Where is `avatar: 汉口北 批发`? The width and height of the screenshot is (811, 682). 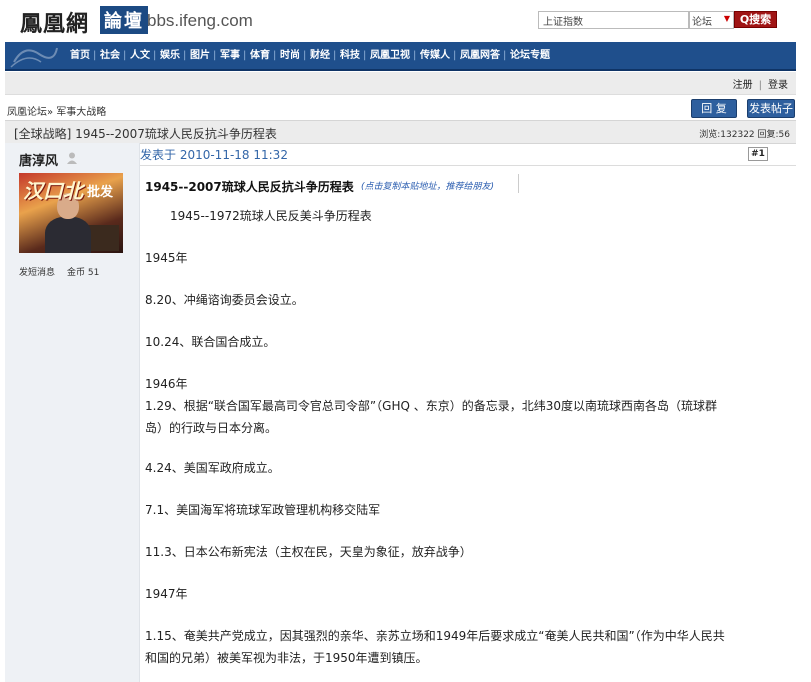 avatar: 汉口北 批发 is located at coordinates (71, 213).